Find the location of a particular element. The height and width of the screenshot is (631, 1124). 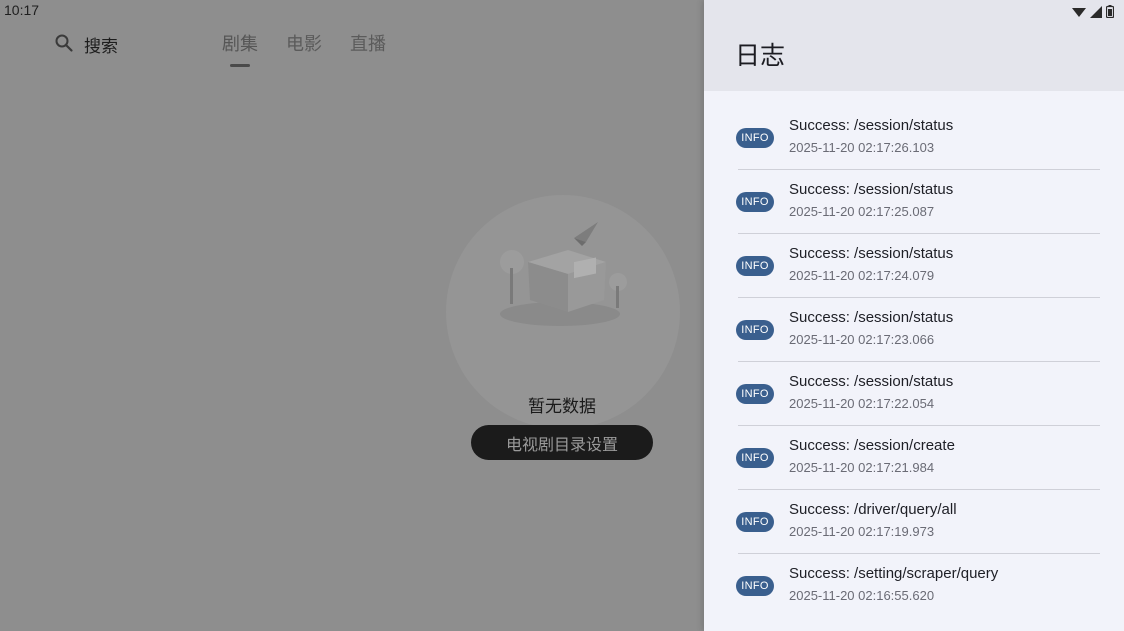

top-bar: 搜索 剧集 电影 直播 is located at coordinates (352, 50).